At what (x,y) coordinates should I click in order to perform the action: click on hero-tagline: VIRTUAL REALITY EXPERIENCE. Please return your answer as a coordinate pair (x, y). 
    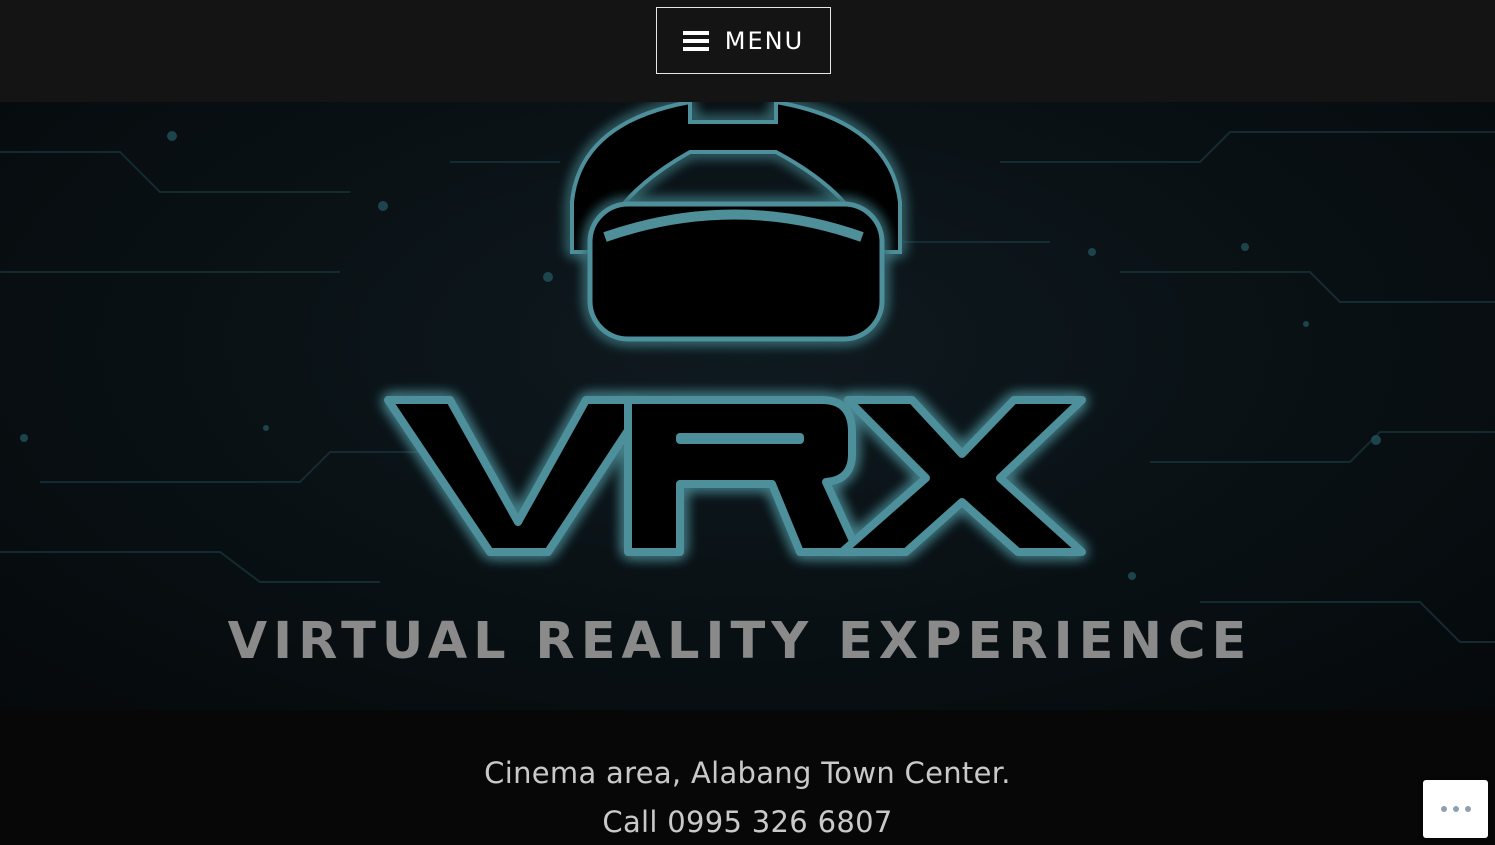
    Looking at the image, I should click on (740, 641).